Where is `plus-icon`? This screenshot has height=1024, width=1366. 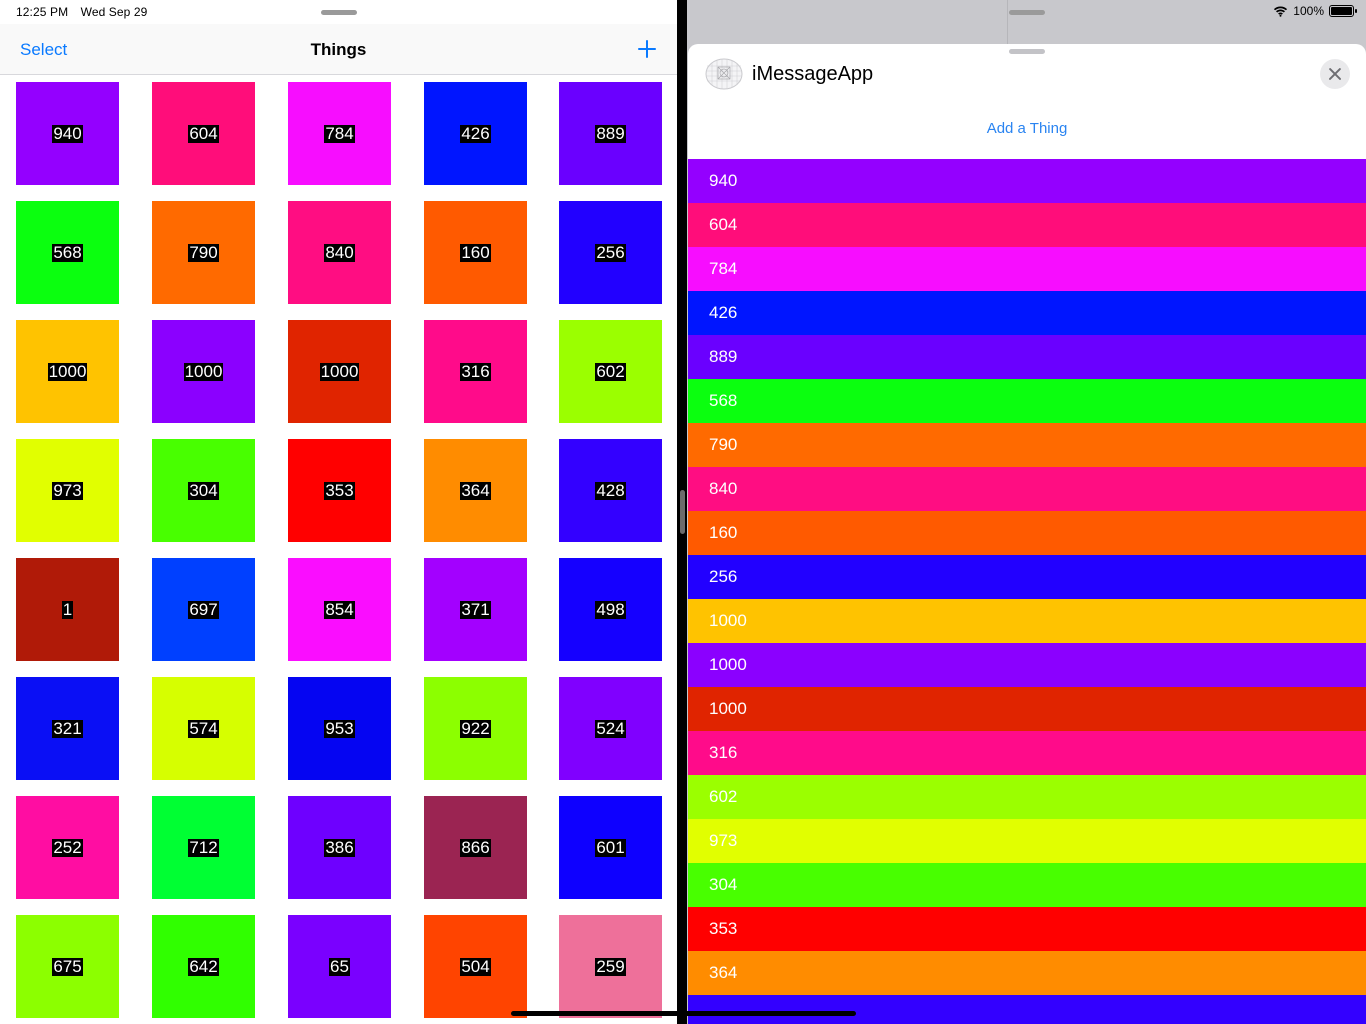
plus-icon is located at coordinates (647, 49).